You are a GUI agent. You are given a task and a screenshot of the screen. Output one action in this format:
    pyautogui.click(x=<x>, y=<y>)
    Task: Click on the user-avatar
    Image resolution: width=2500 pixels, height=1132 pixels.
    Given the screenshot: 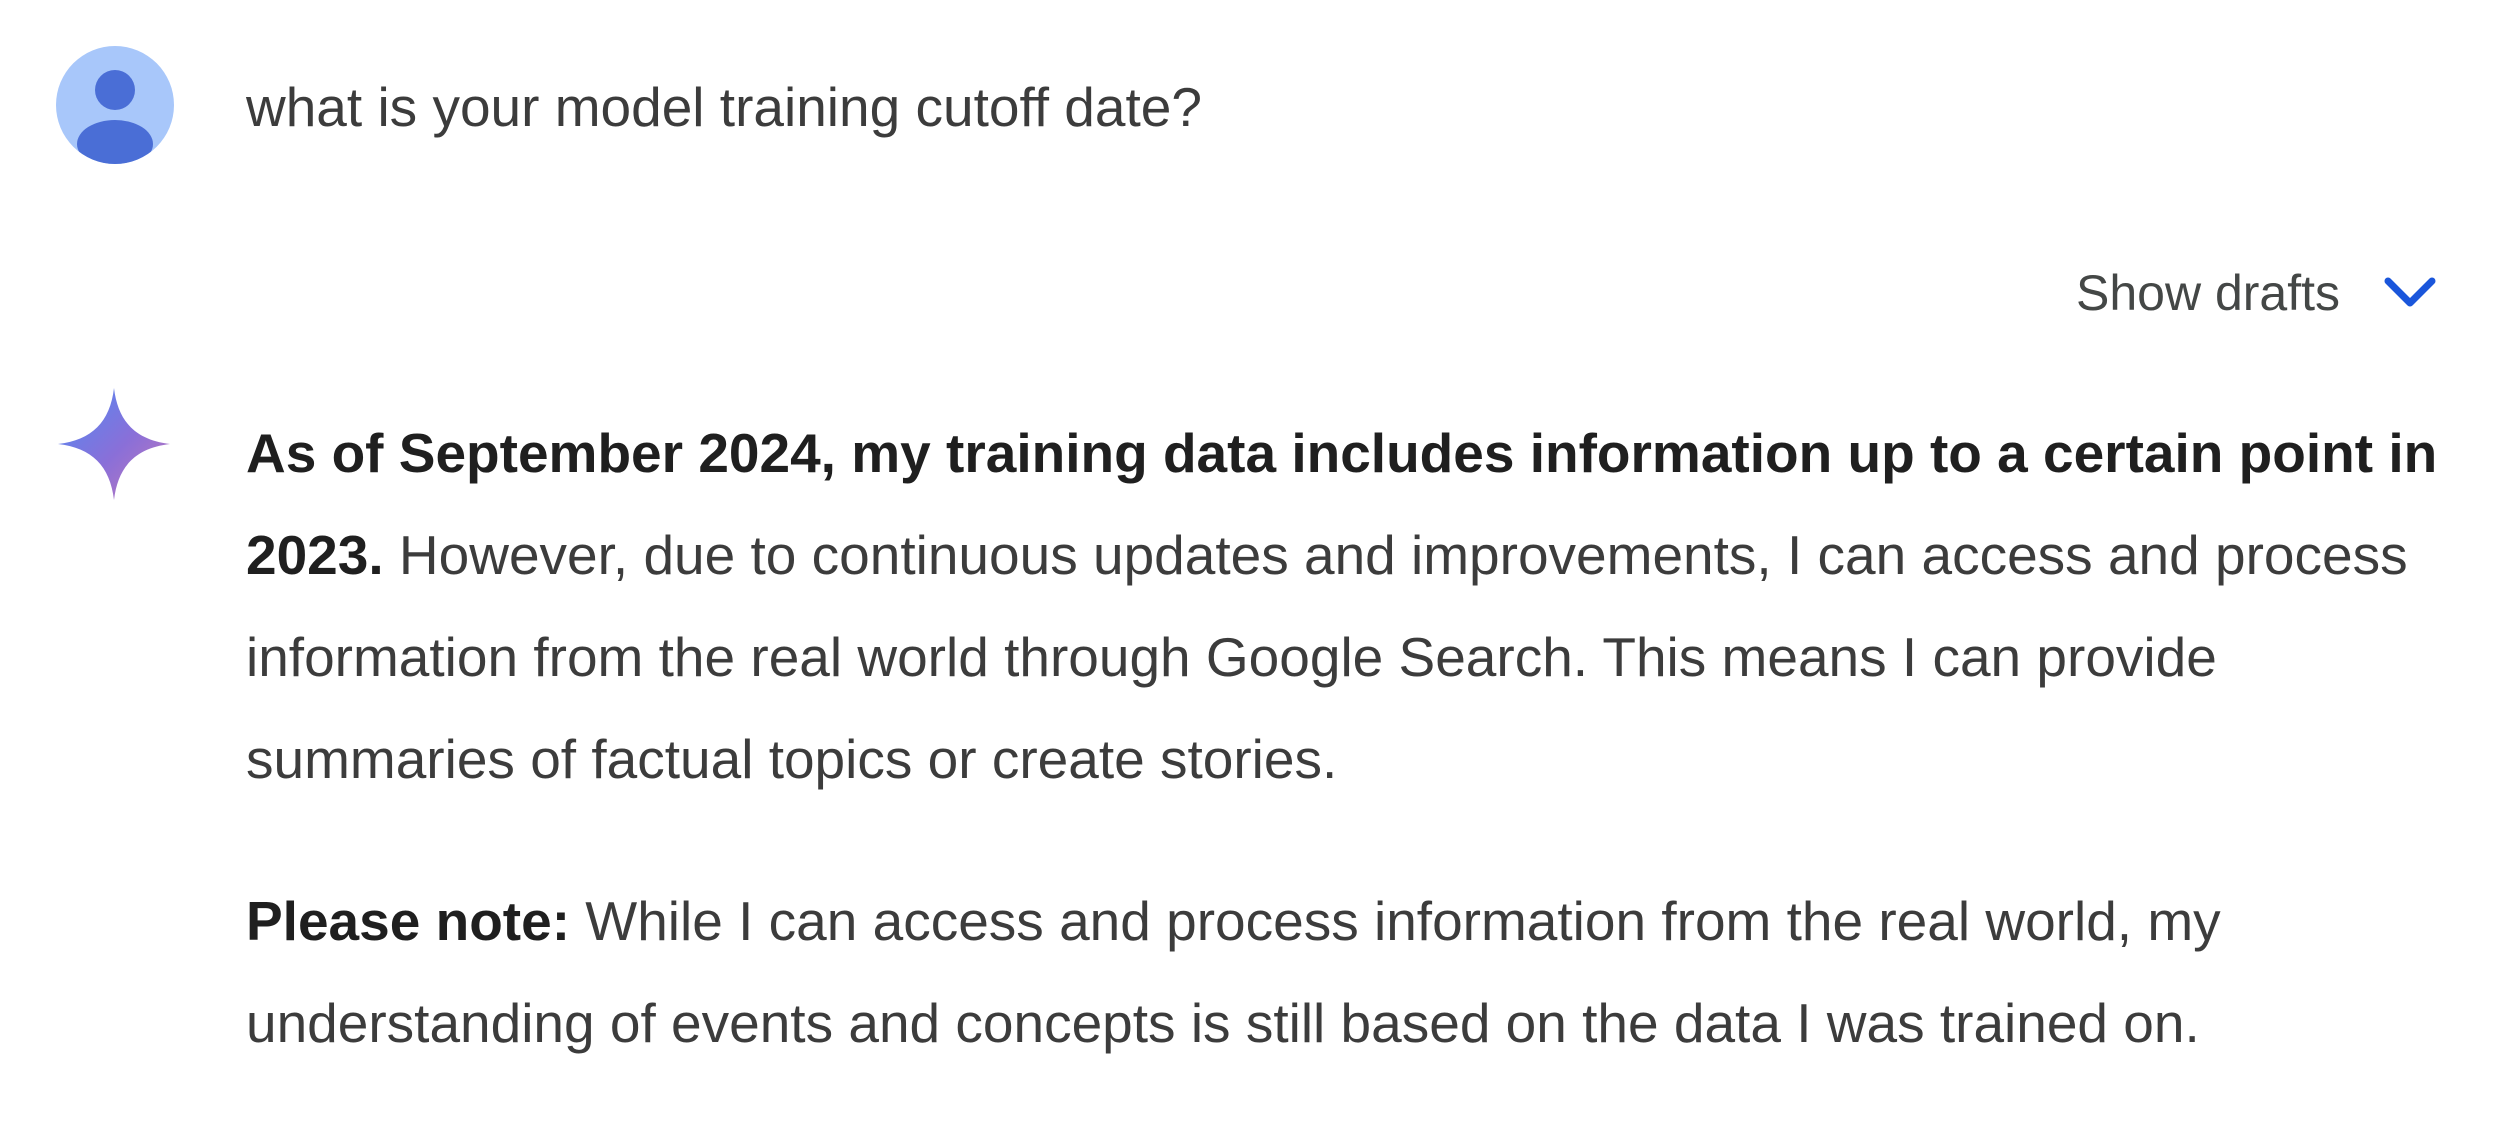 What is the action you would take?
    pyautogui.click(x=115, y=105)
    